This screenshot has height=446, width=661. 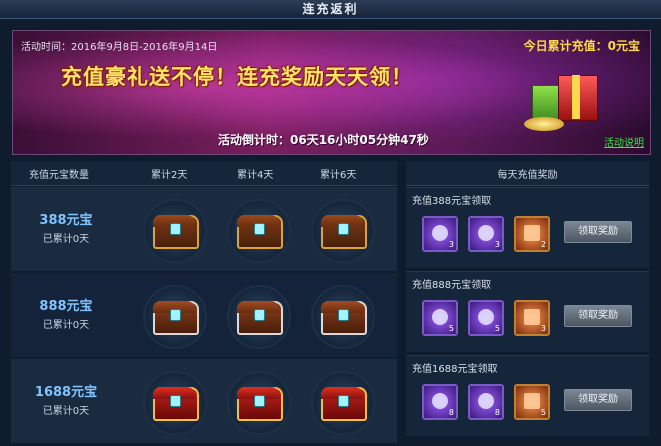 What do you see at coordinates (169, 175) in the screenshot?
I see `header-day2: 累计2天` at bounding box center [169, 175].